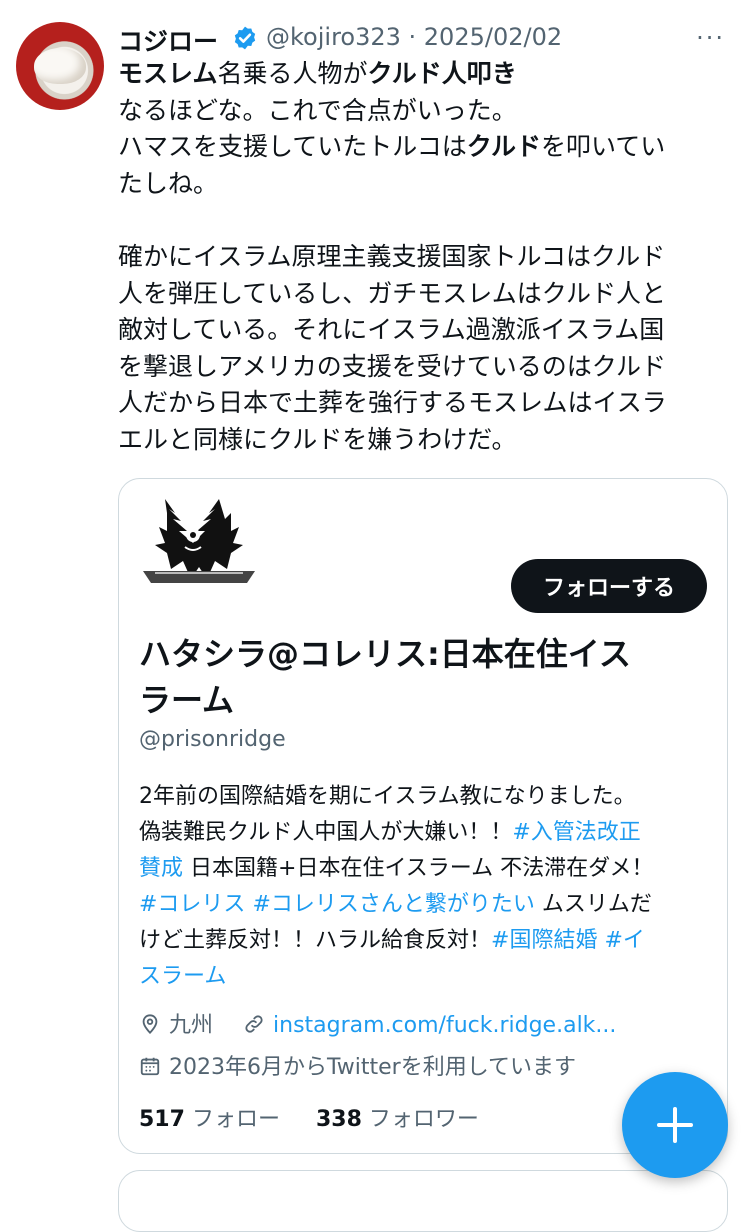 This screenshot has height=1232, width=745. Describe the element at coordinates (414, 37) in the screenshot. I see `author-handle-date: @kojiro323 · 2025/02/02` at that location.